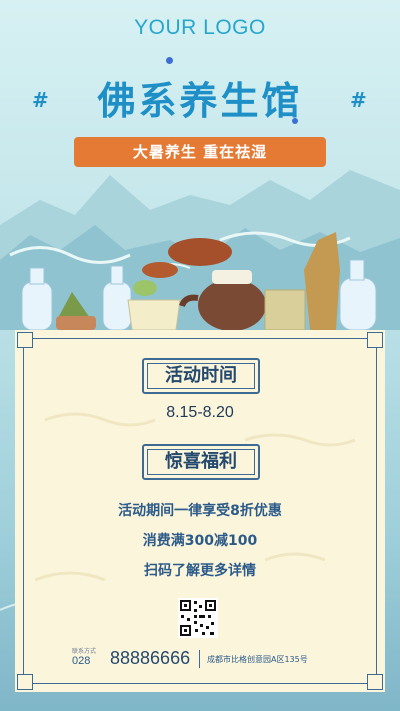 This screenshot has width=400, height=711. I want to click on address: 成都市比格创意园A区135号, so click(257, 659).